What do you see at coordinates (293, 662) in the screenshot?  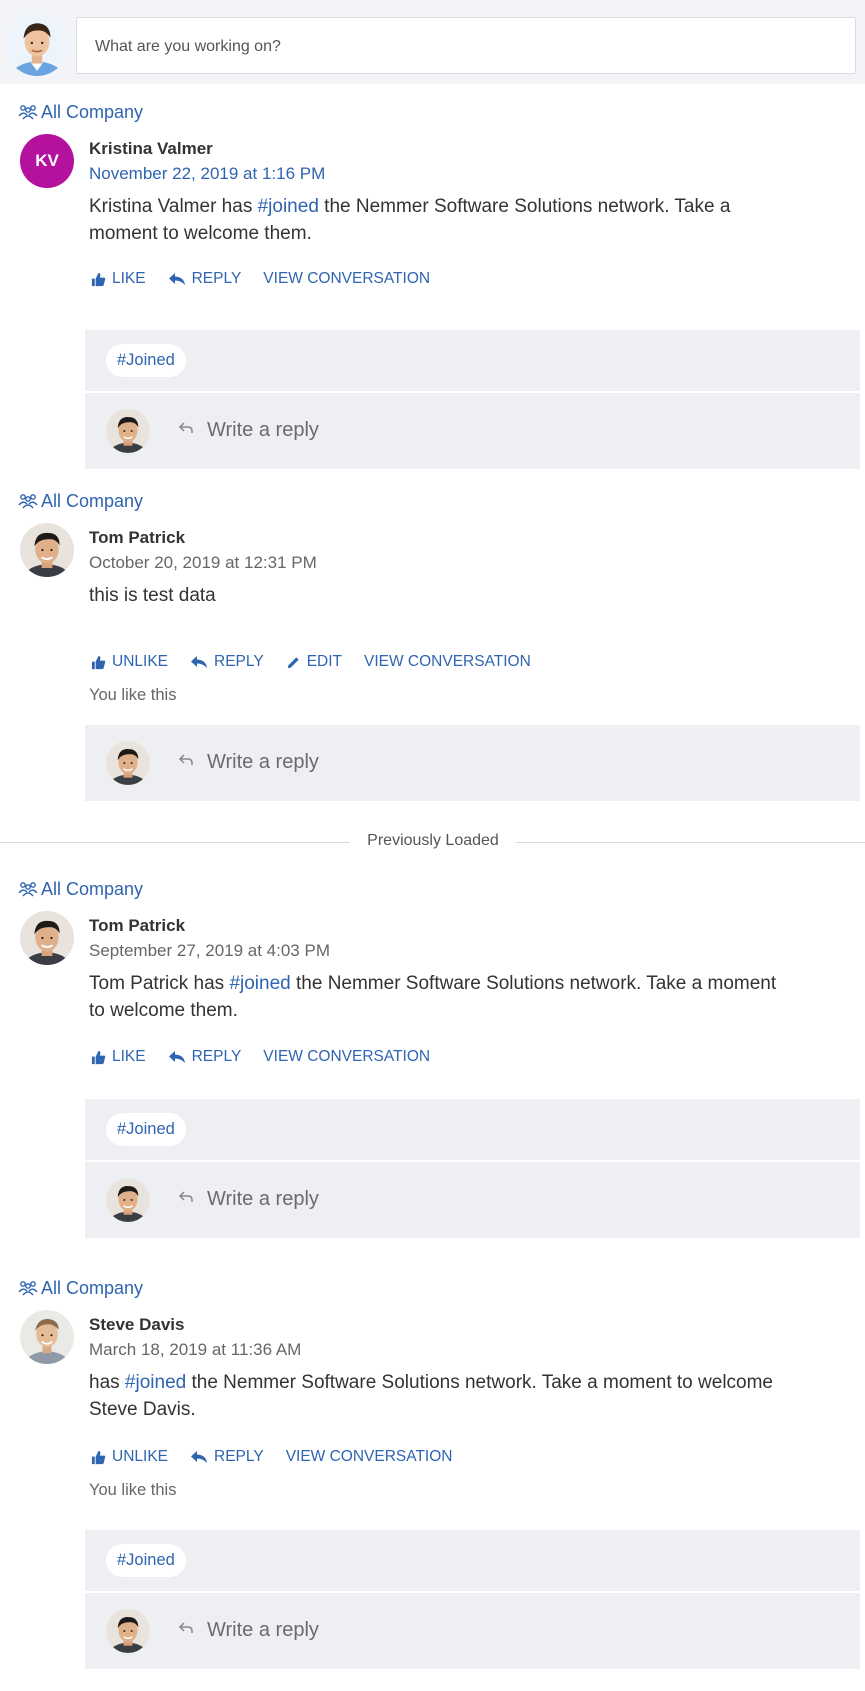 I see `pencil-icon` at bounding box center [293, 662].